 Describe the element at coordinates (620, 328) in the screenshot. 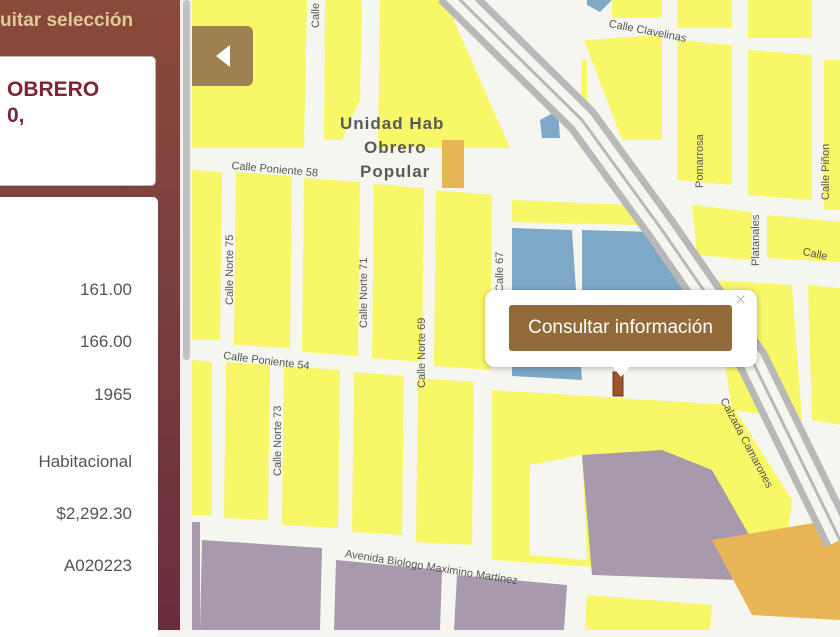

I see `consult-info-button: Consultar información` at that location.